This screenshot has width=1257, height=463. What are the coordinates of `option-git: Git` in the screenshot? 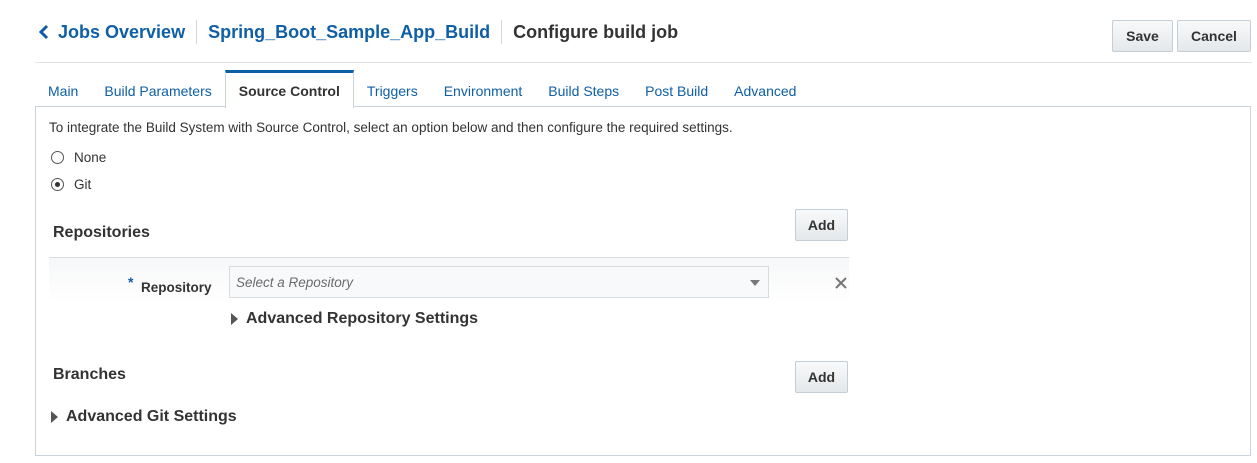 It's located at (71, 184).